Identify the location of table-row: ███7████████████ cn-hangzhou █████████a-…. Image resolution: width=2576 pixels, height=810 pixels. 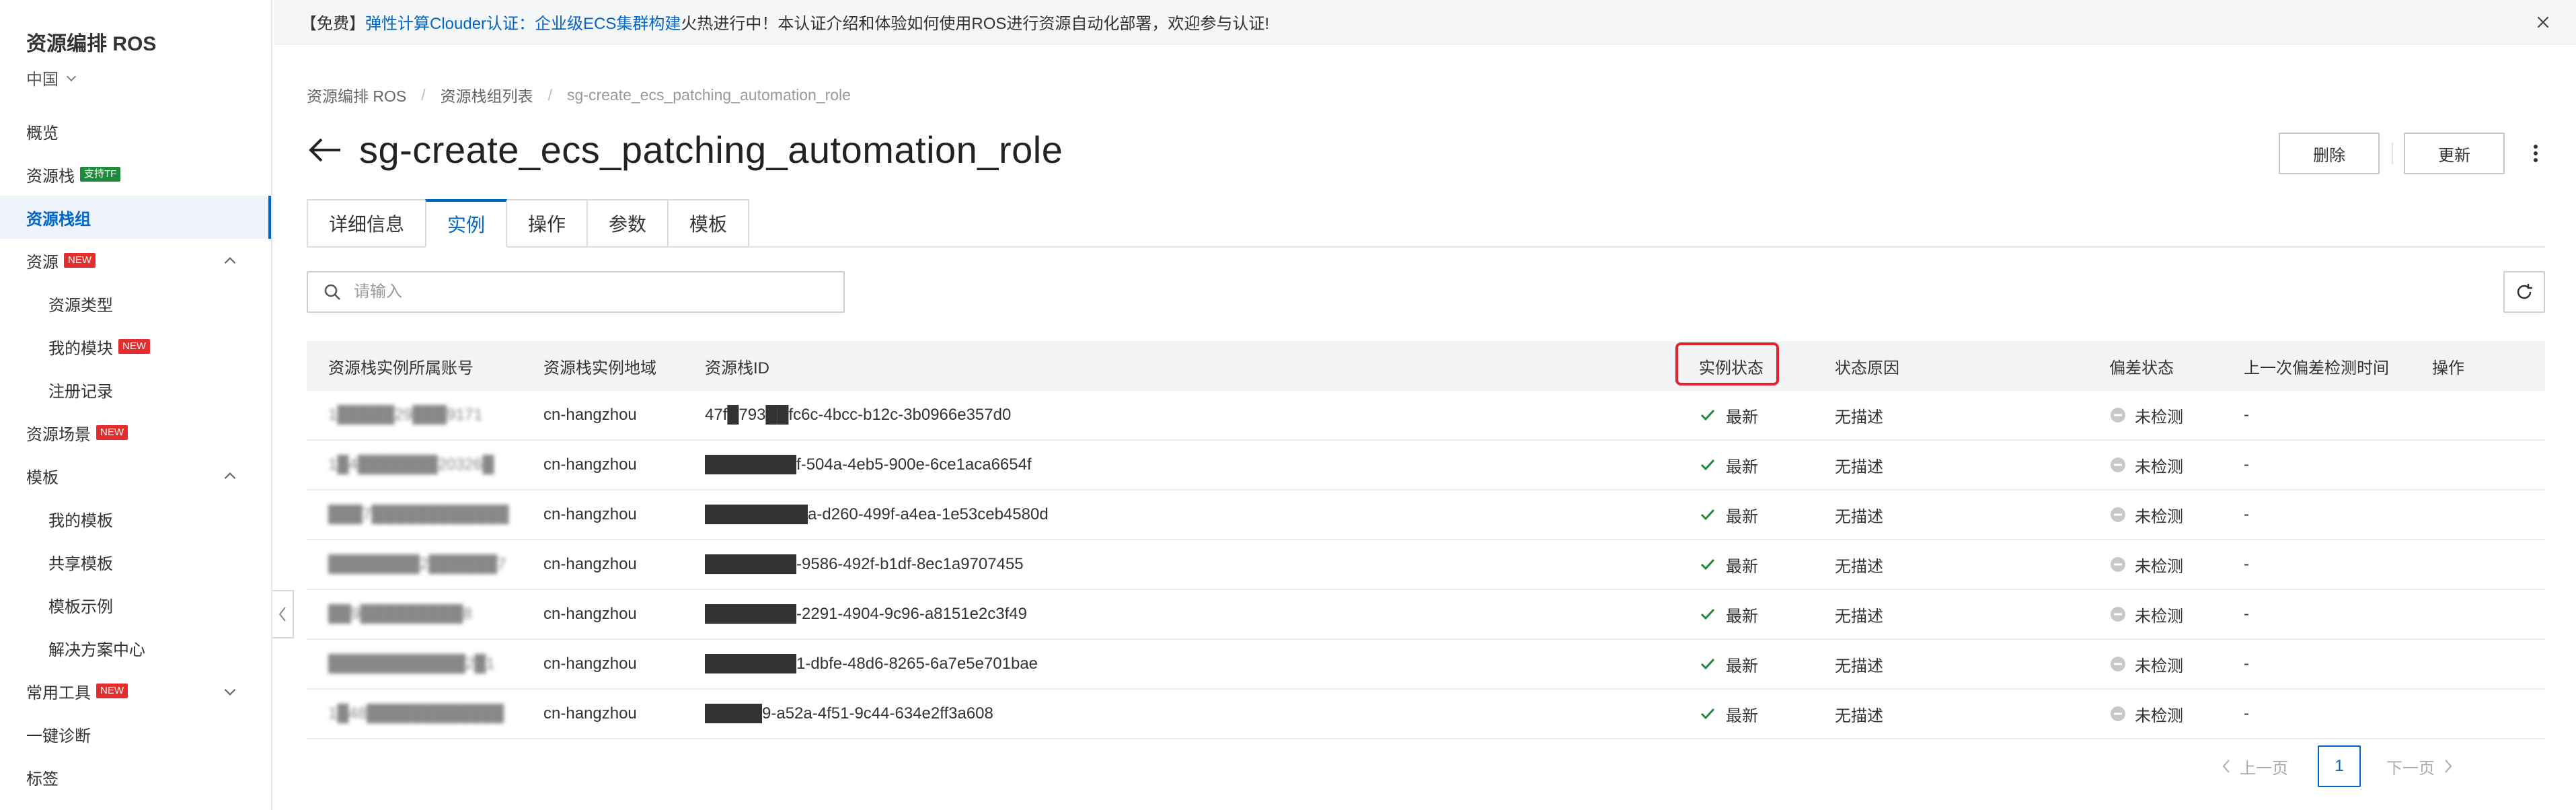
(1426, 515).